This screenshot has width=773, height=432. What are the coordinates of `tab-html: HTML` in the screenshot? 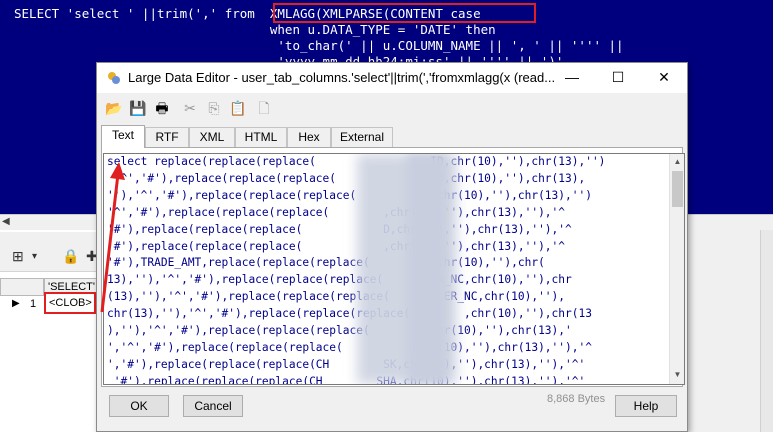 It's located at (261, 137).